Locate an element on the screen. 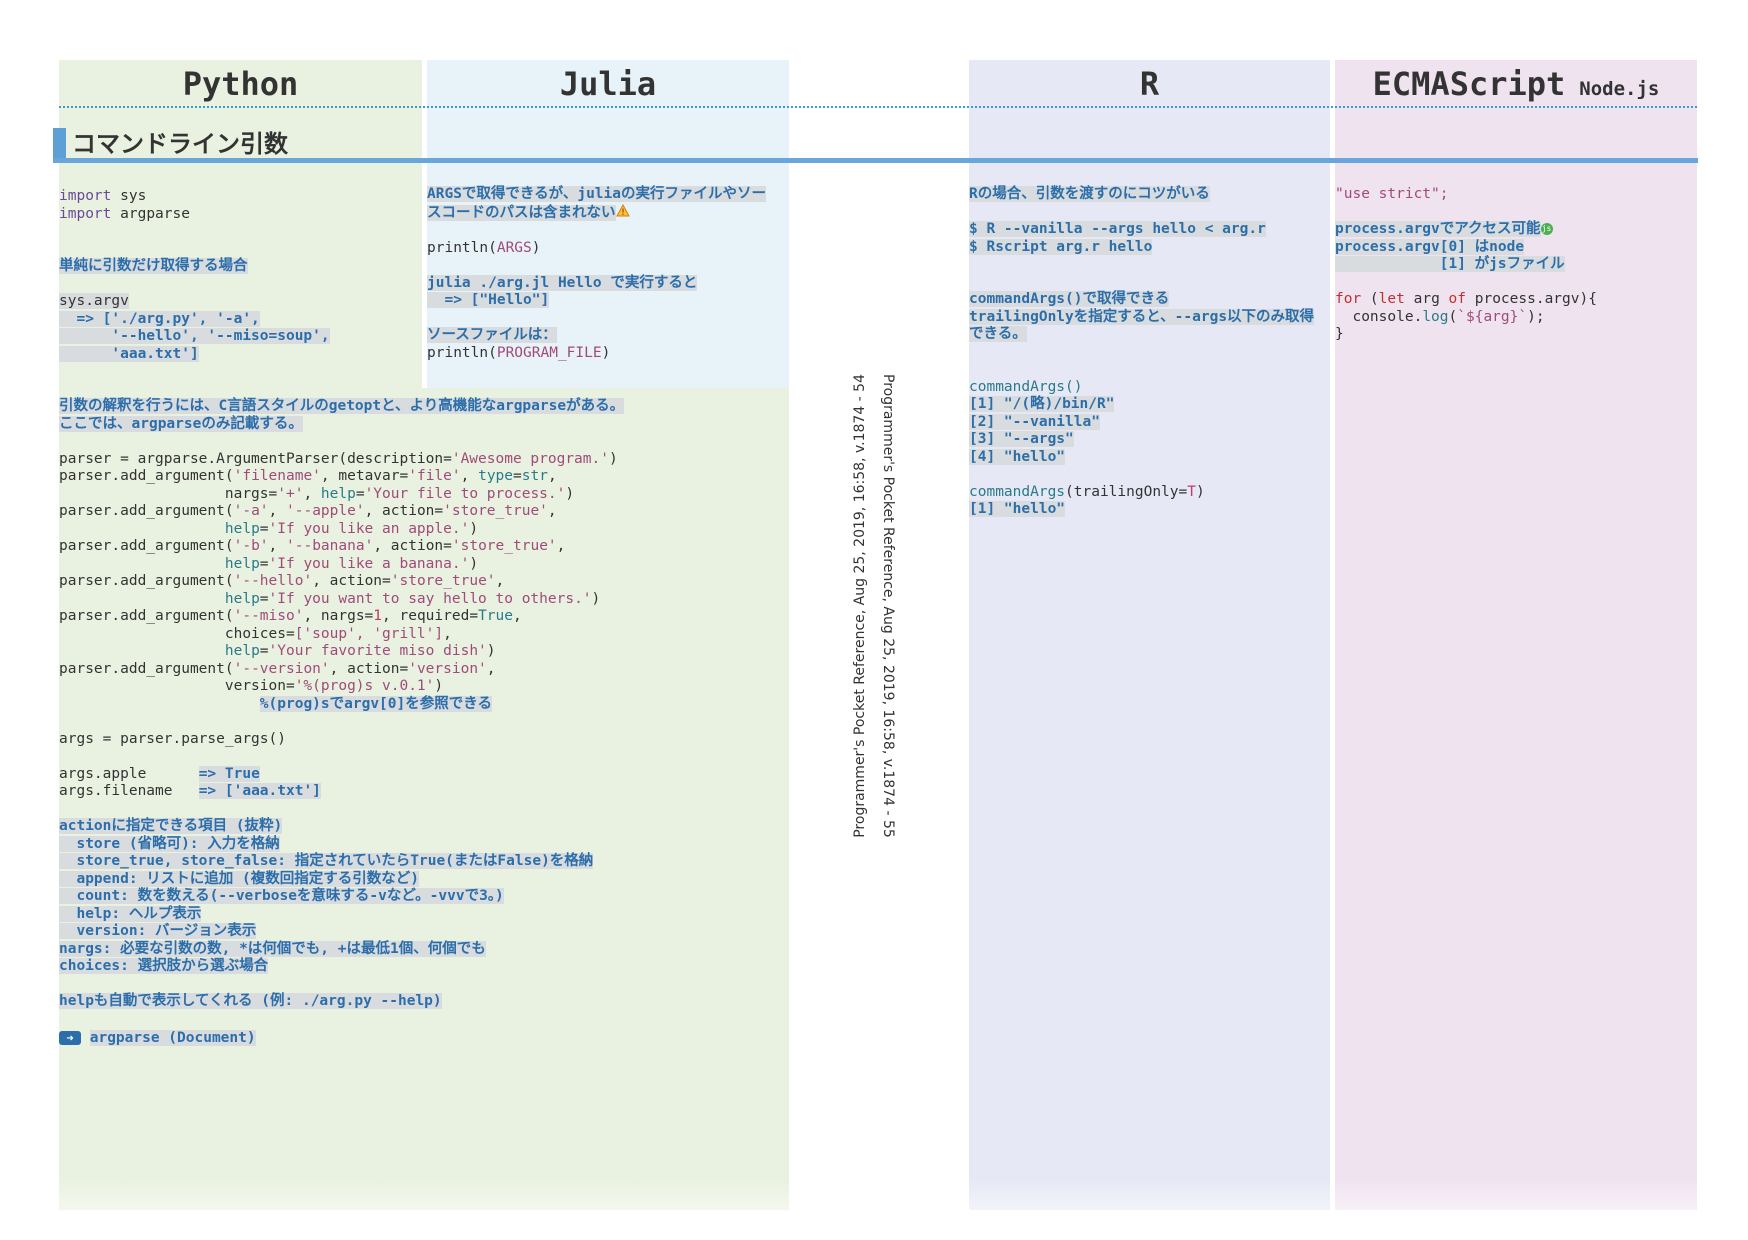  section-title: コマンドライン引数 is located at coordinates (180, 144).